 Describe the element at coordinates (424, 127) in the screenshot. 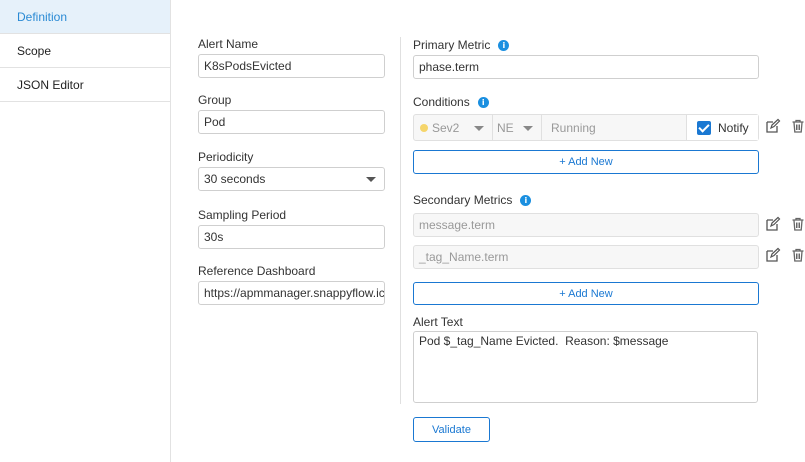

I see `sev2-dot-icon` at that location.